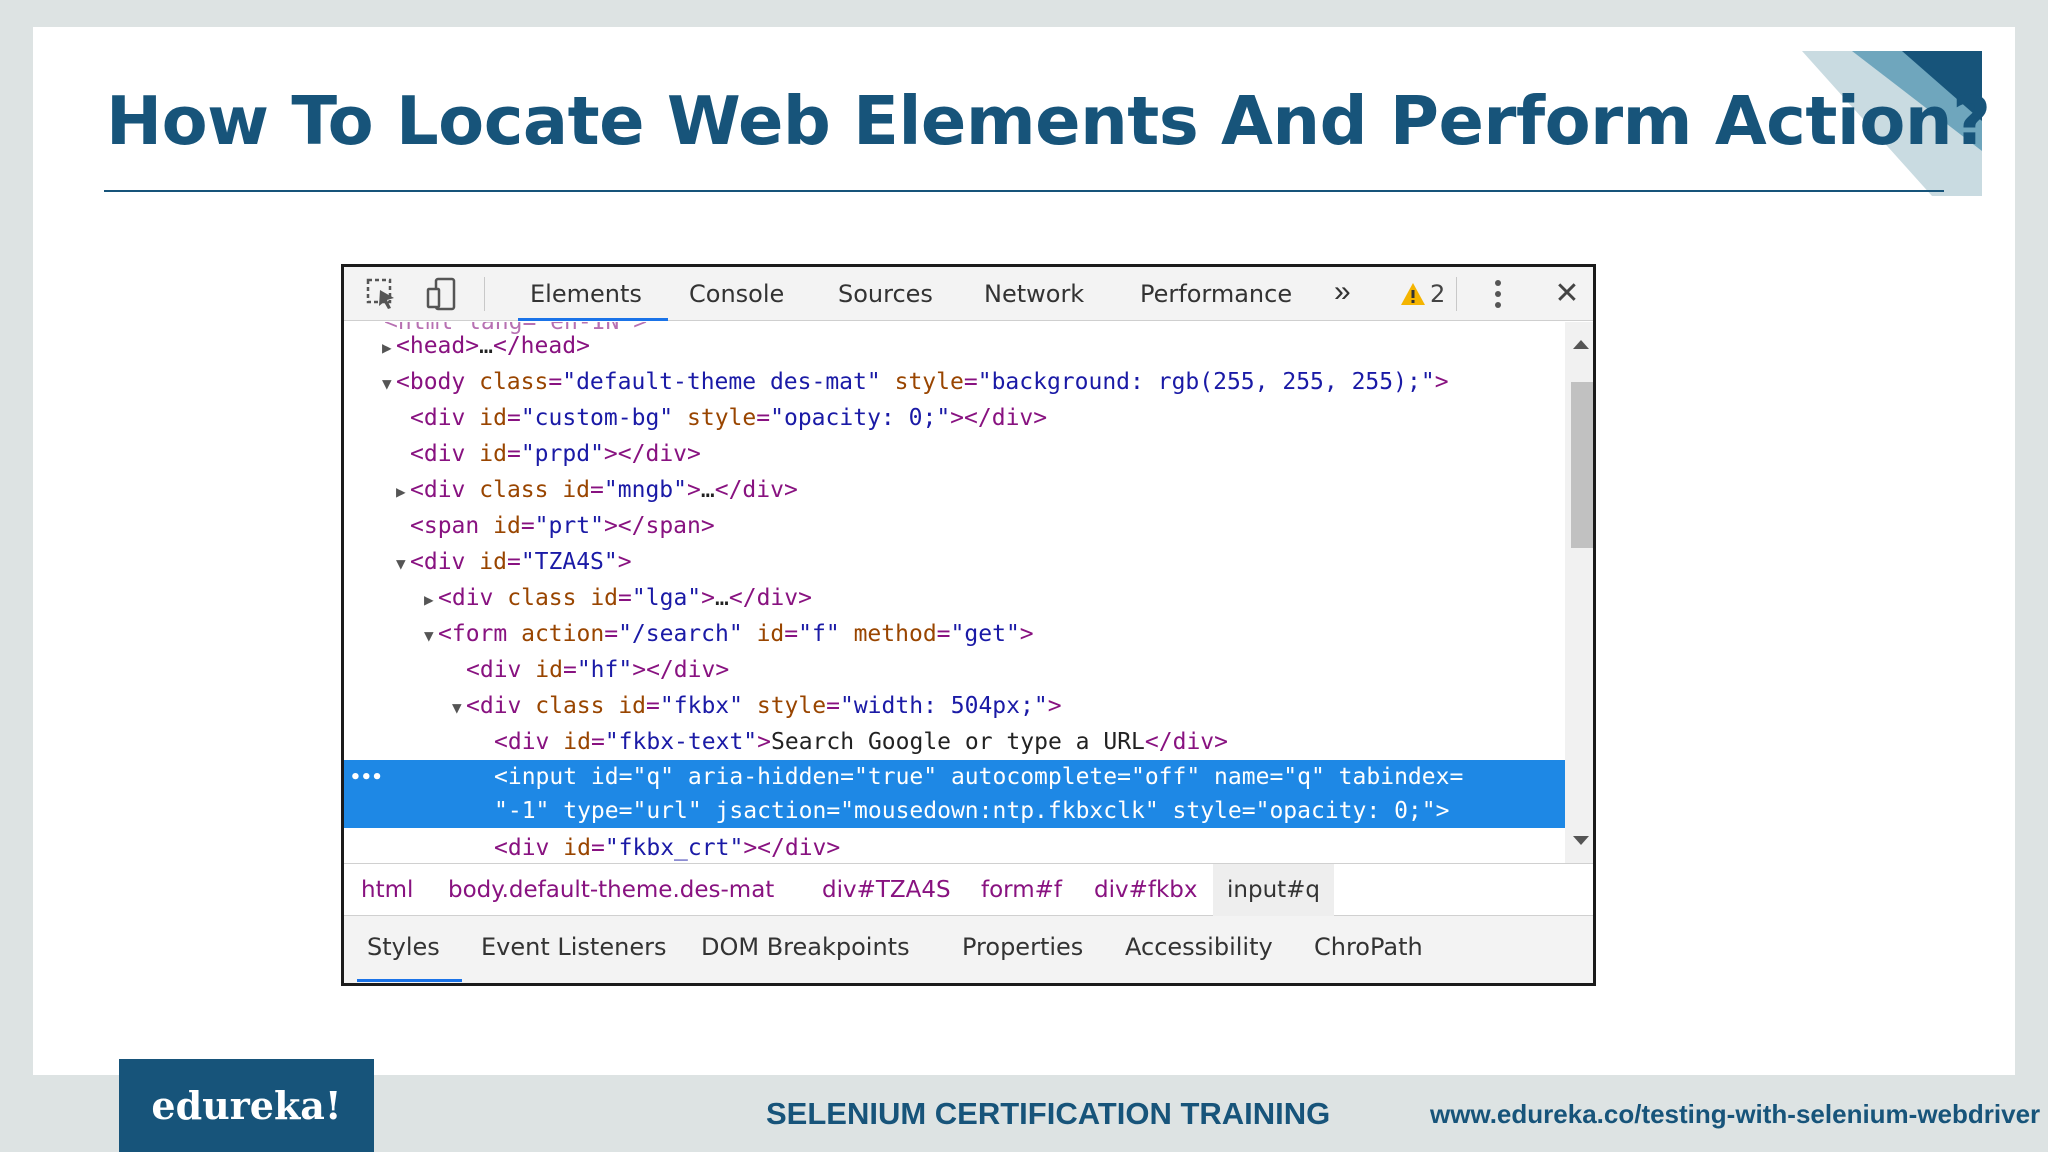  I want to click on dom-line-head: ▶ <head>…</head>, so click(954, 346).